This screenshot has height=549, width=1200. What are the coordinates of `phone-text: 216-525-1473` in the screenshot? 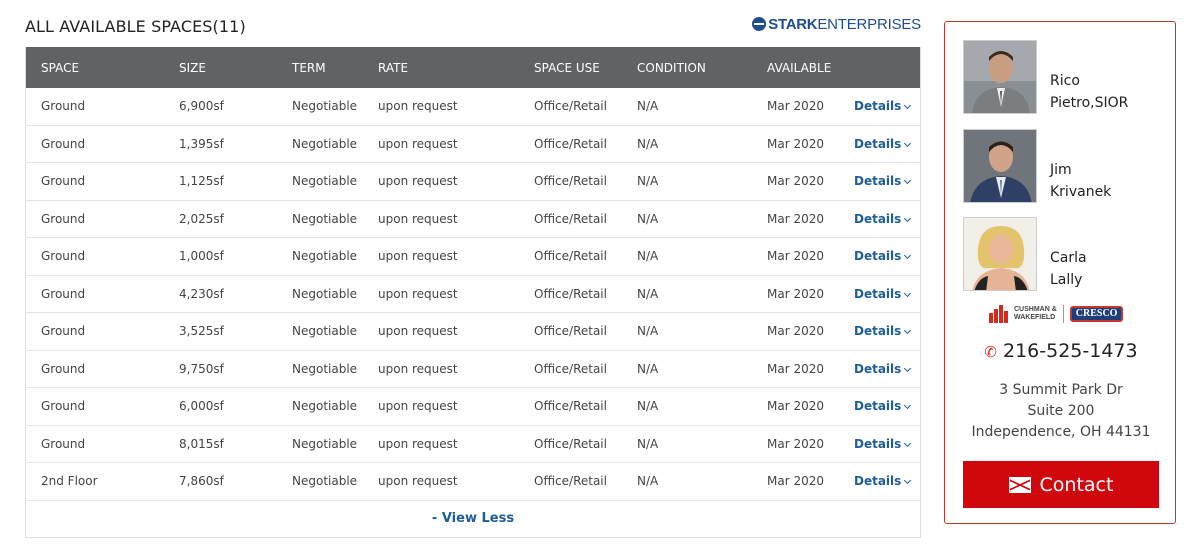 It's located at (1070, 351).